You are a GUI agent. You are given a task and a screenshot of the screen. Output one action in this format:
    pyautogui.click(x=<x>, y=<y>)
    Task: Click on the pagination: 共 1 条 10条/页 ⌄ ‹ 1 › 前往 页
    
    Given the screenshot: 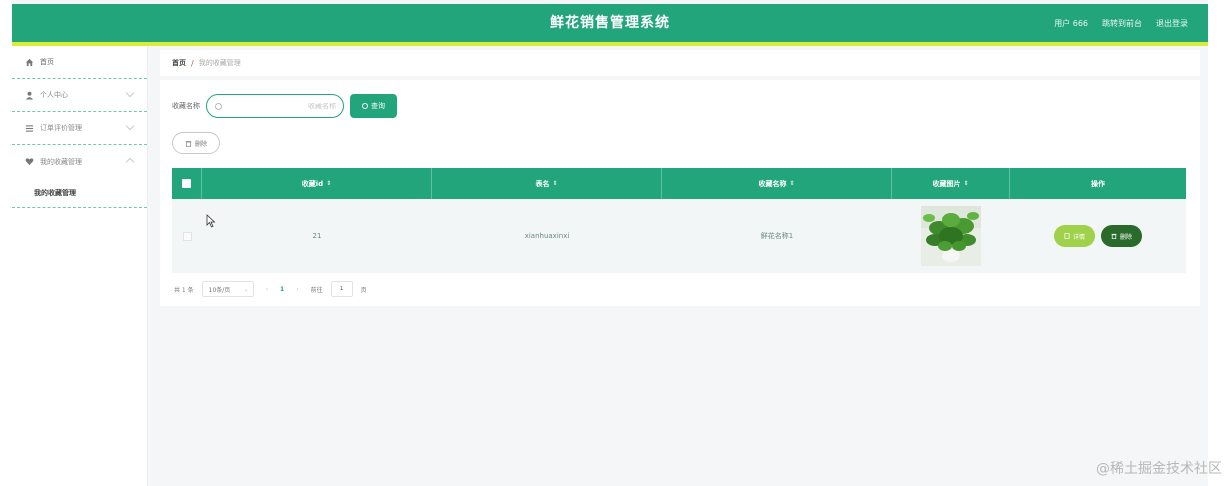 What is the action you would take?
    pyautogui.click(x=270, y=289)
    